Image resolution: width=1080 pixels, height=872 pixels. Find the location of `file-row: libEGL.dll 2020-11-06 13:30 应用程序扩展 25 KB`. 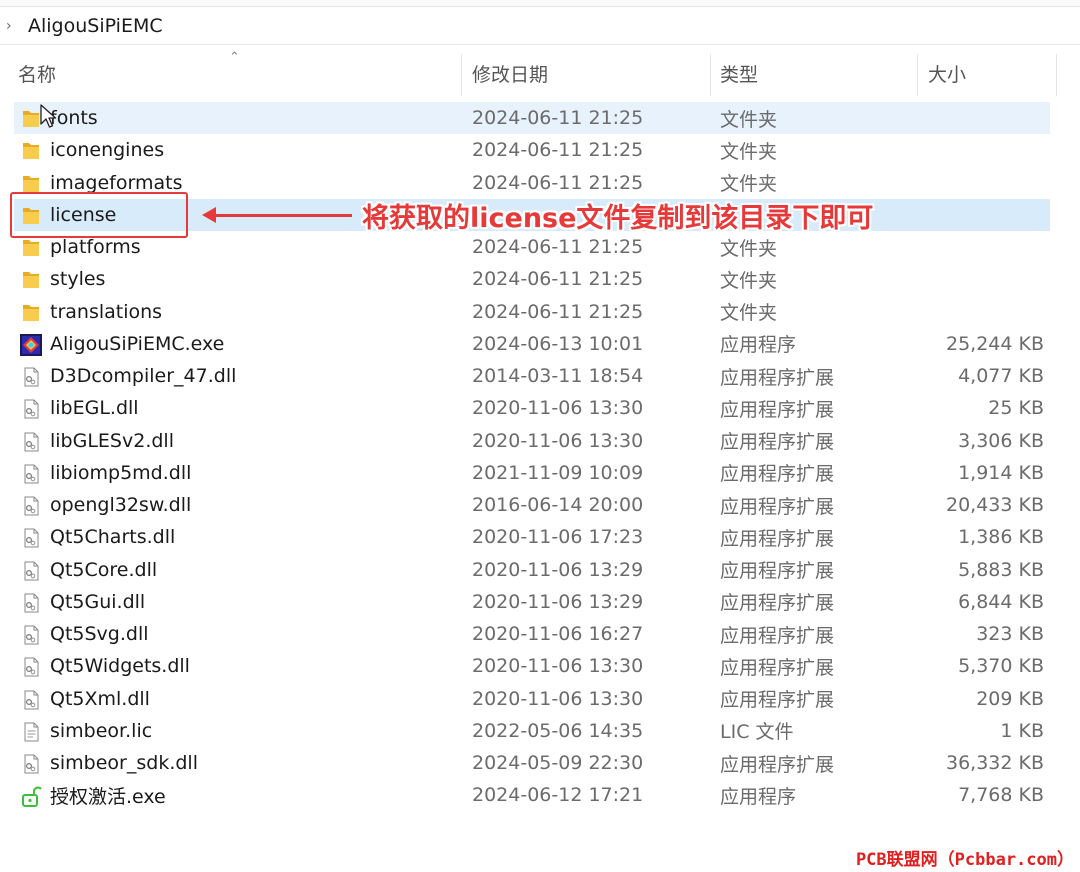

file-row: libEGL.dll 2020-11-06 13:30 应用程序扩展 25 KB is located at coordinates (532, 408).